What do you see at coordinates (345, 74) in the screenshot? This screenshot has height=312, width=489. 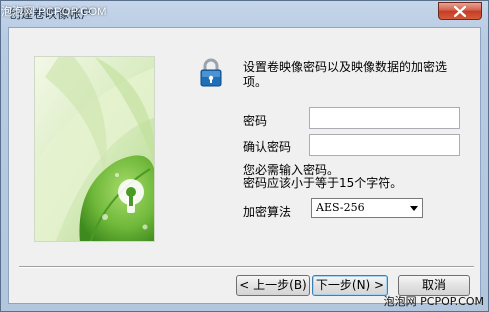 I see `description-text: 设置卷映像密码以及映像数据的加密选项。` at bounding box center [345, 74].